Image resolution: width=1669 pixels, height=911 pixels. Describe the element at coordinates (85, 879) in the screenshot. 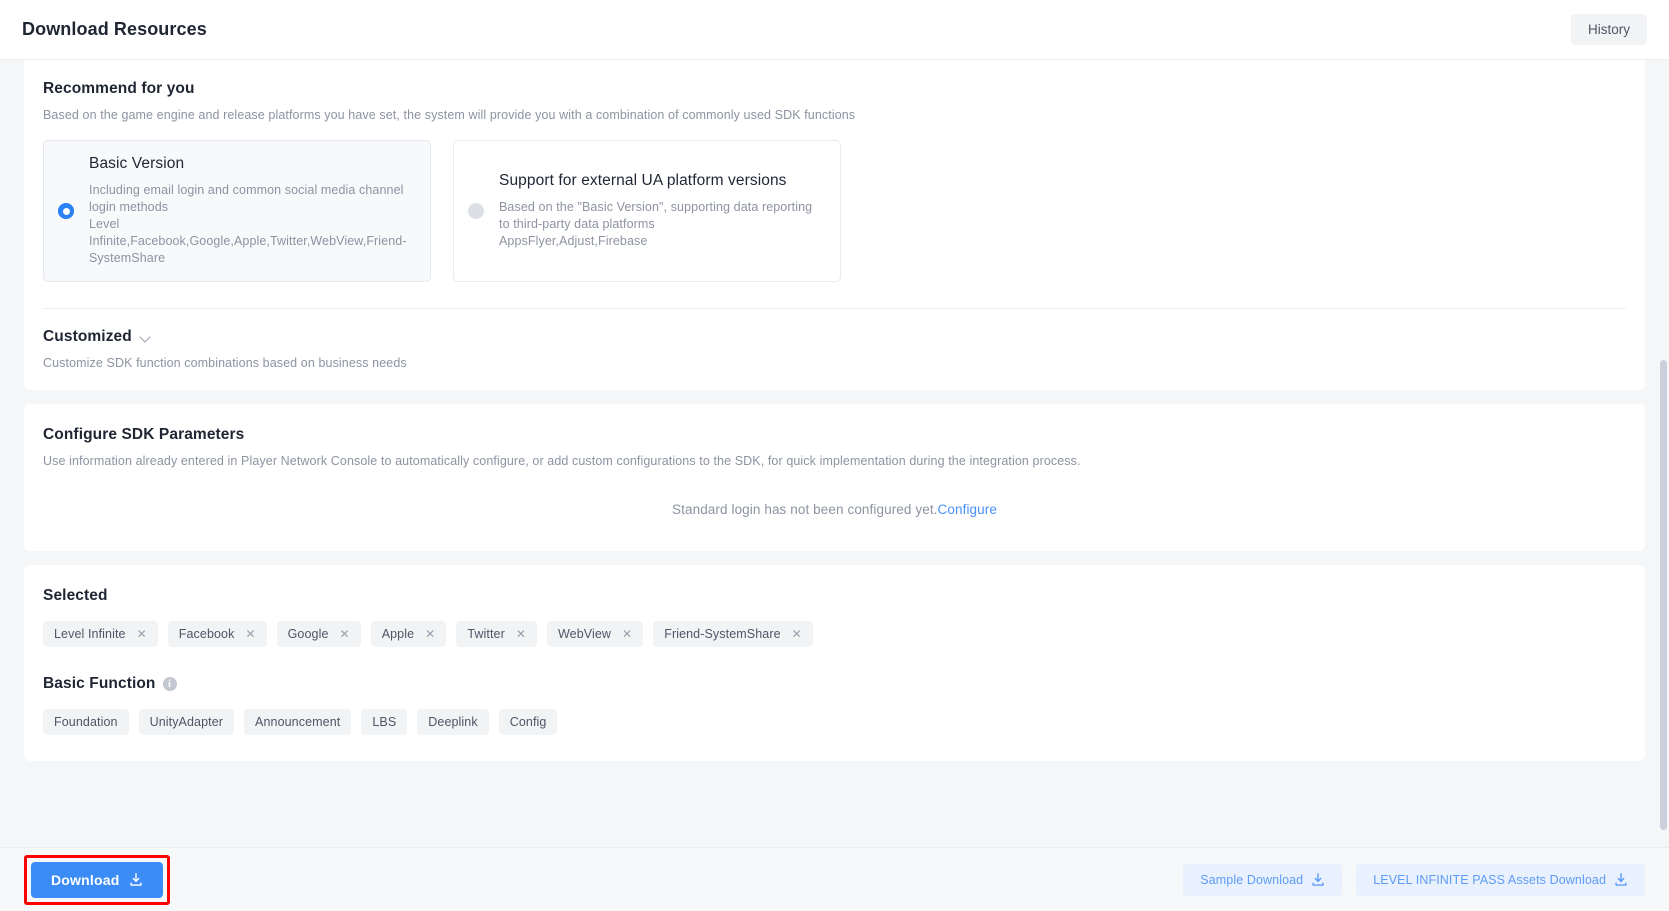

I see `download-button-label: Download` at that location.